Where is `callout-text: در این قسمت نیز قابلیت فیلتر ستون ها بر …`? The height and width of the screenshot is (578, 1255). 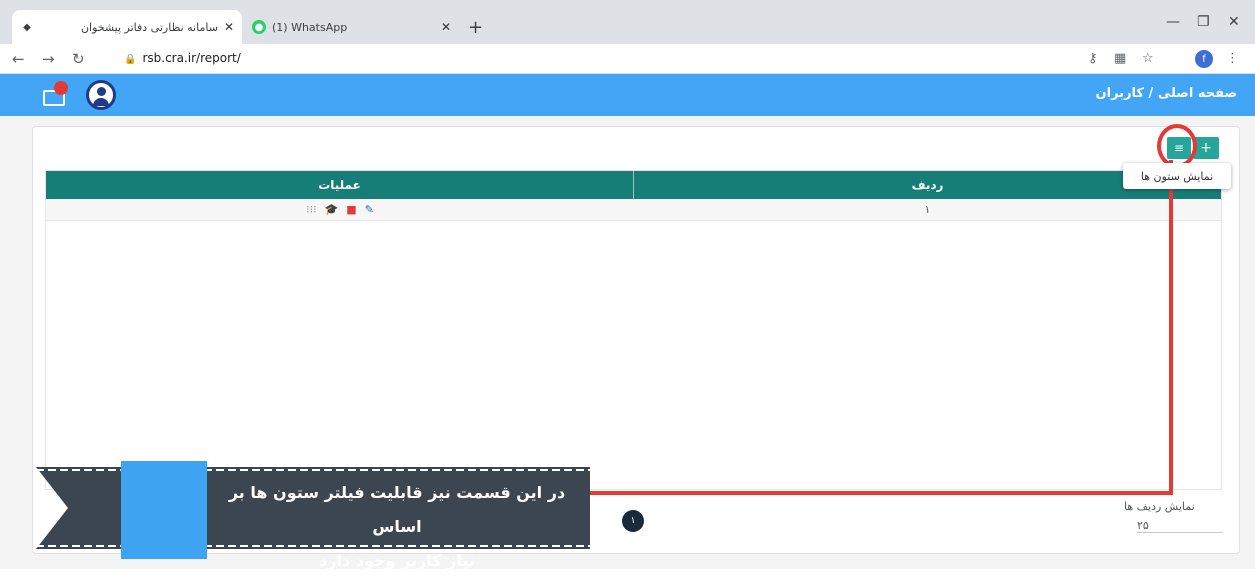 callout-text: در این قسمت نیز قابلیت فیلتر ستون ها بر … is located at coordinates (397, 520).